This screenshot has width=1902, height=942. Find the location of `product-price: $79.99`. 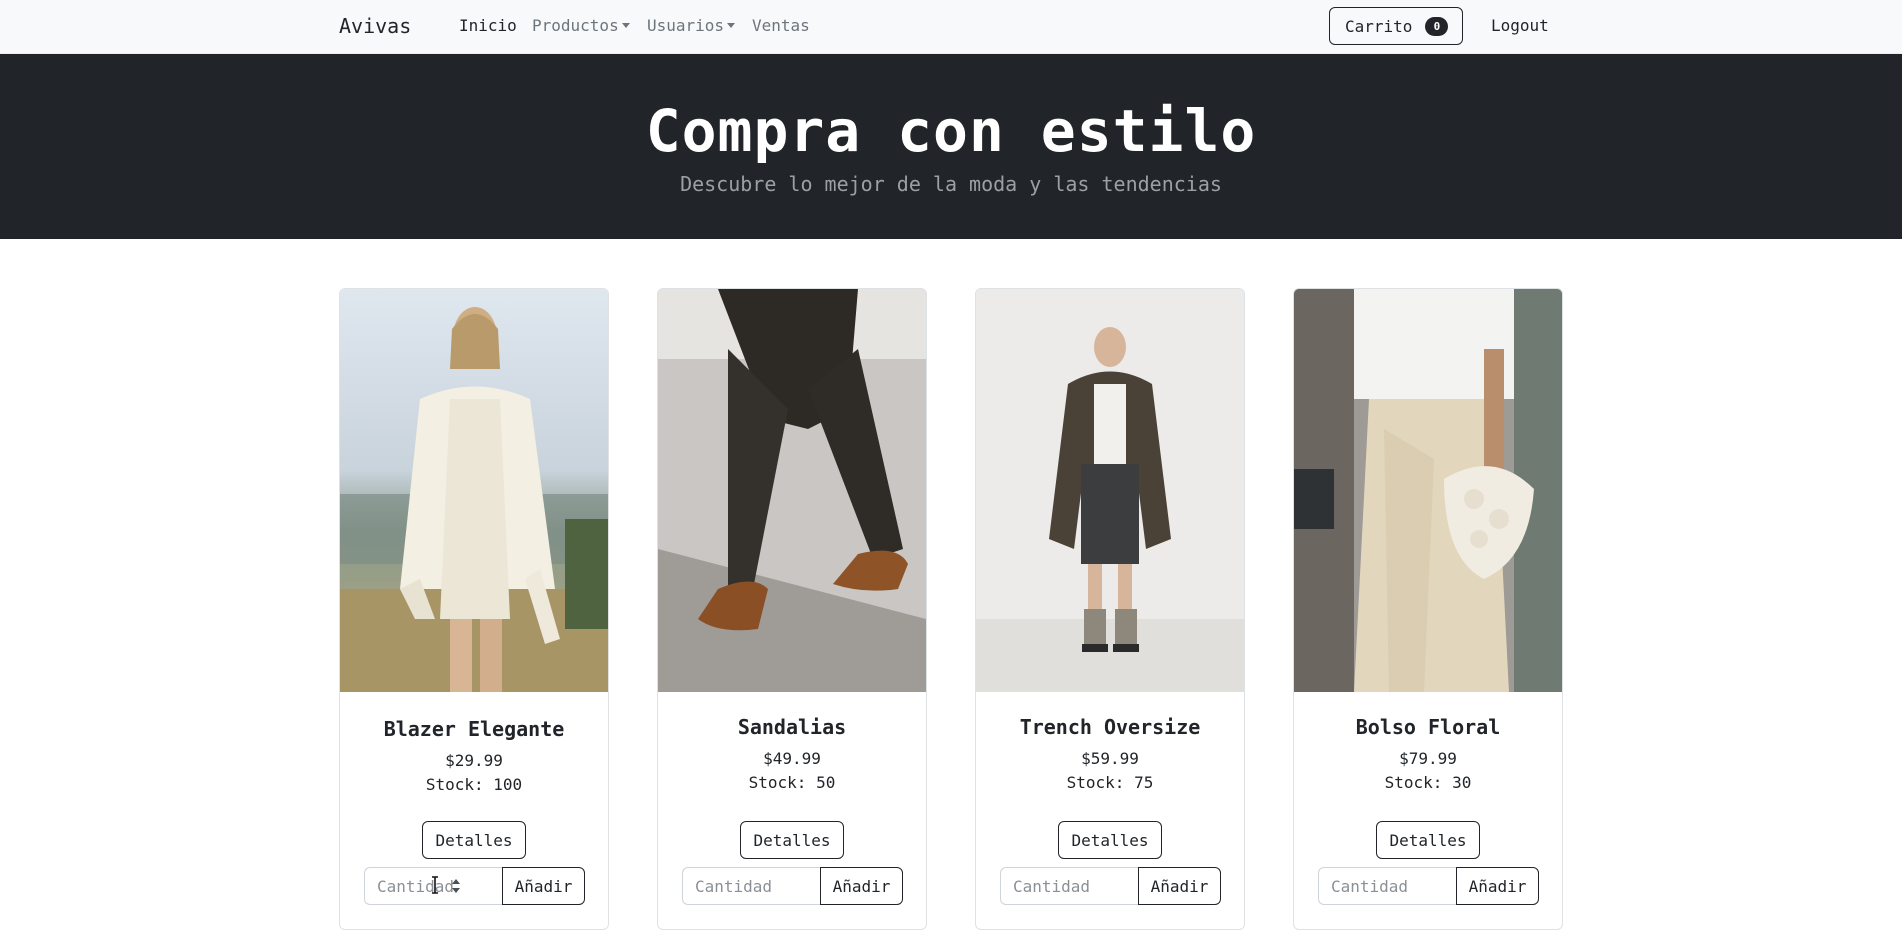

product-price: $79.99 is located at coordinates (1428, 758).